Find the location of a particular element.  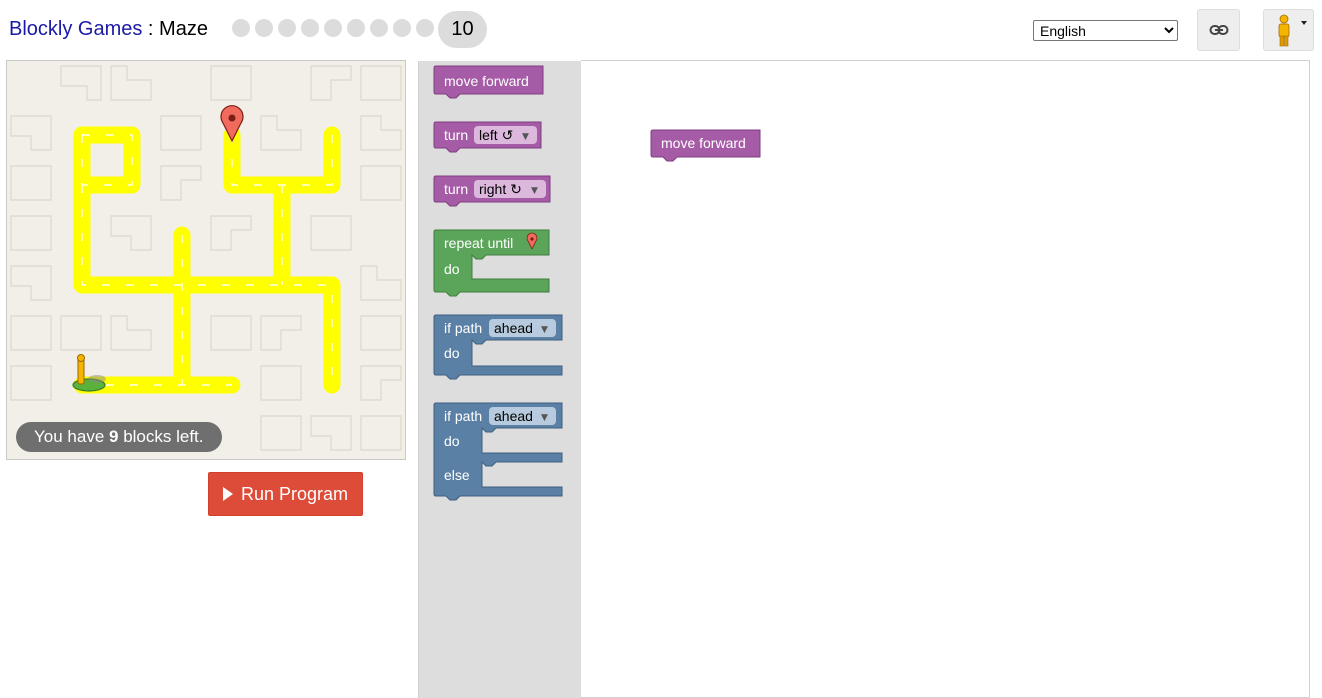

maze-path is located at coordinates (207, 260).